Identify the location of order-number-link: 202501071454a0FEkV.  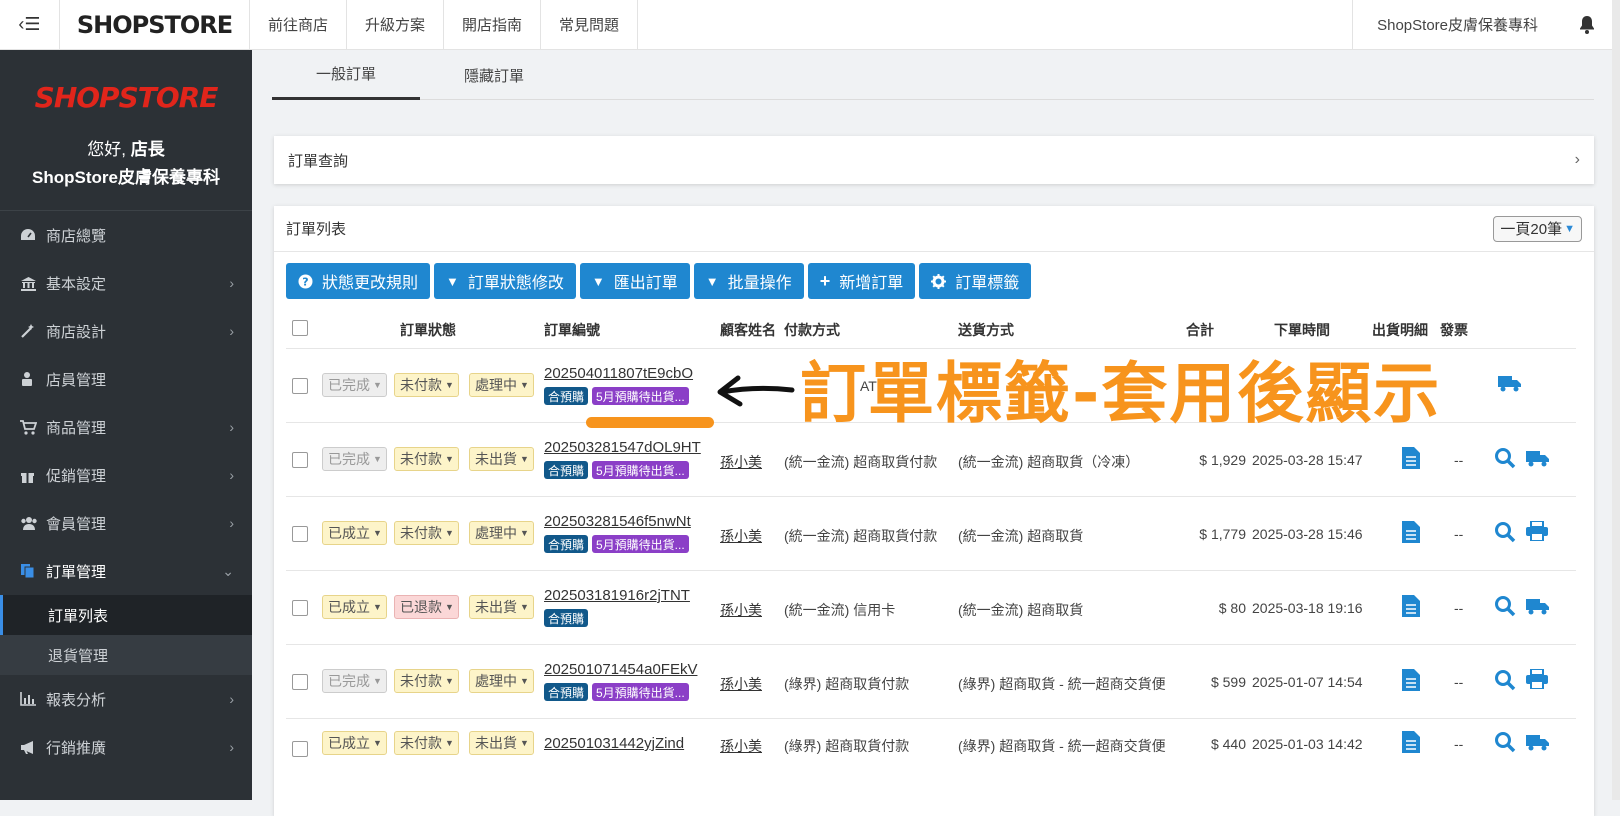
(620, 669).